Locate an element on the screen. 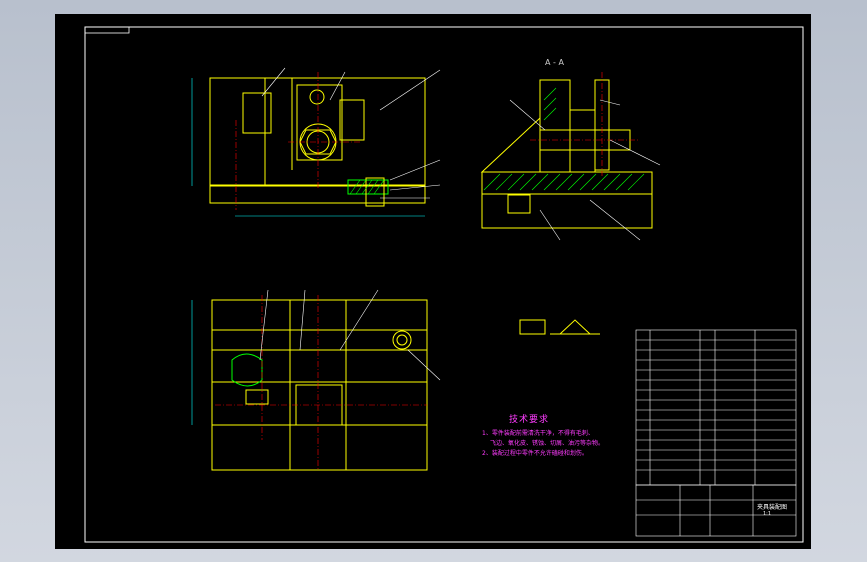 Image resolution: width=867 pixels, height=562 pixels. technical-requirements-title: 技术要求 is located at coordinates (529, 420).